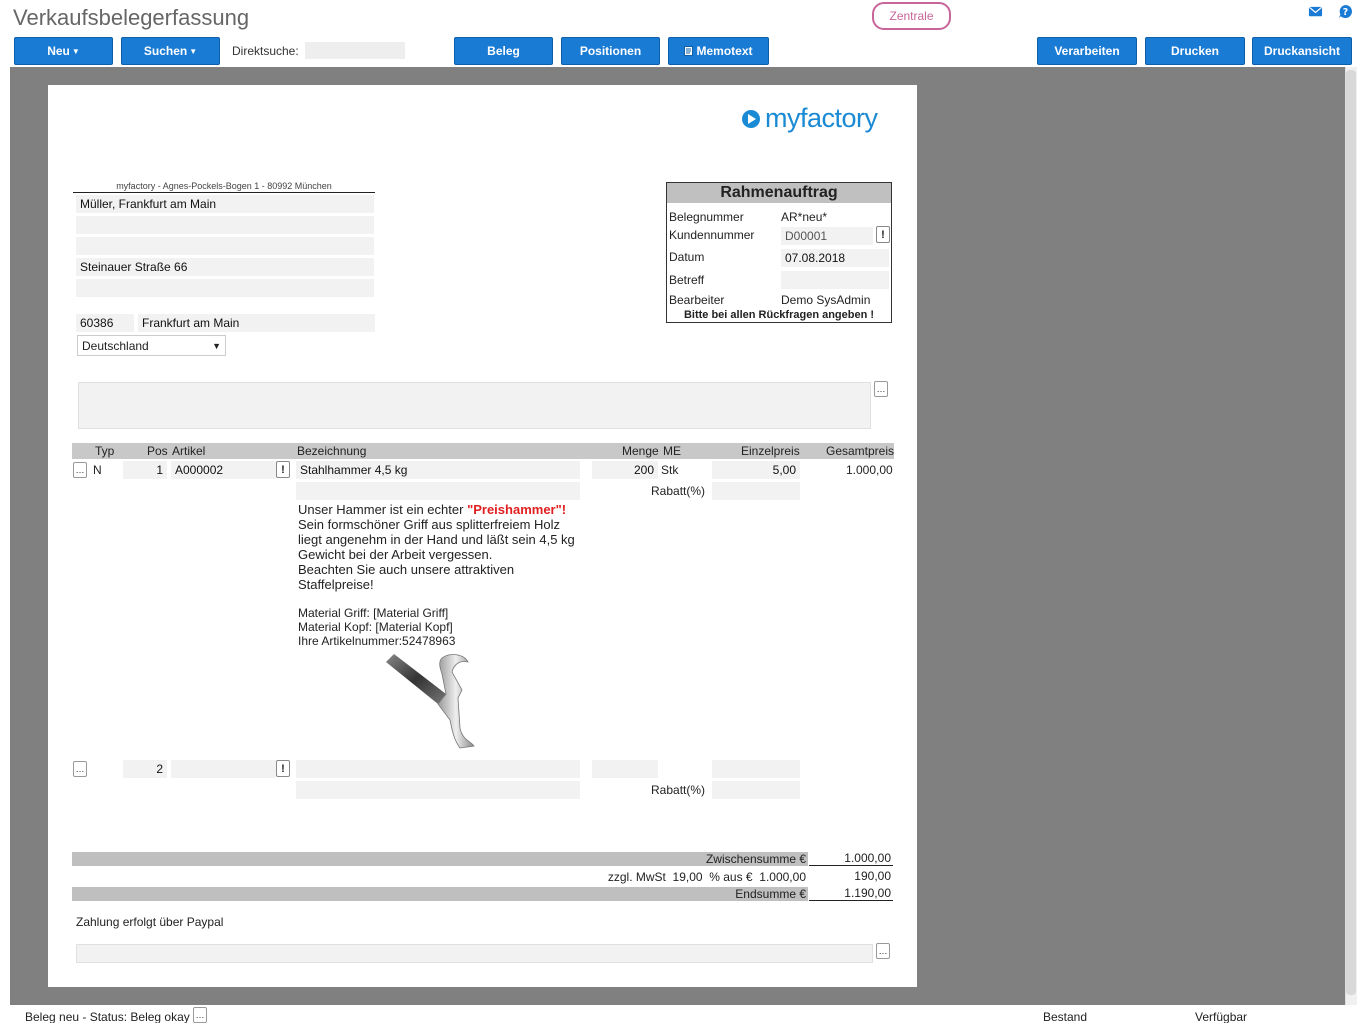 The height and width of the screenshot is (1023, 1365). I want to click on logo-suffix: factory, so click(839, 118).